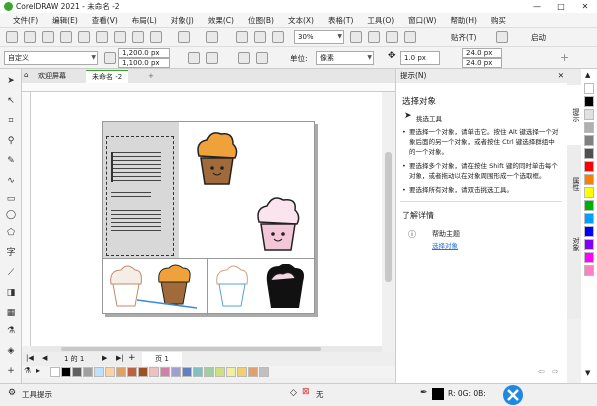 This screenshot has width=597, height=406. I want to click on shape-tool-icon: ↖, so click(11, 101).